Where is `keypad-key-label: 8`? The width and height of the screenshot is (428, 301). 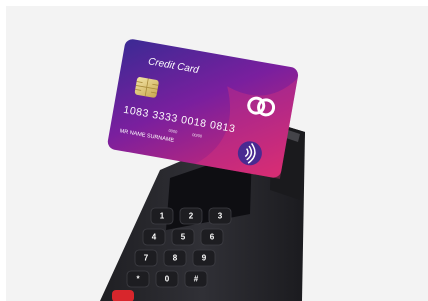 keypad-key-label: 8 is located at coordinates (175, 258).